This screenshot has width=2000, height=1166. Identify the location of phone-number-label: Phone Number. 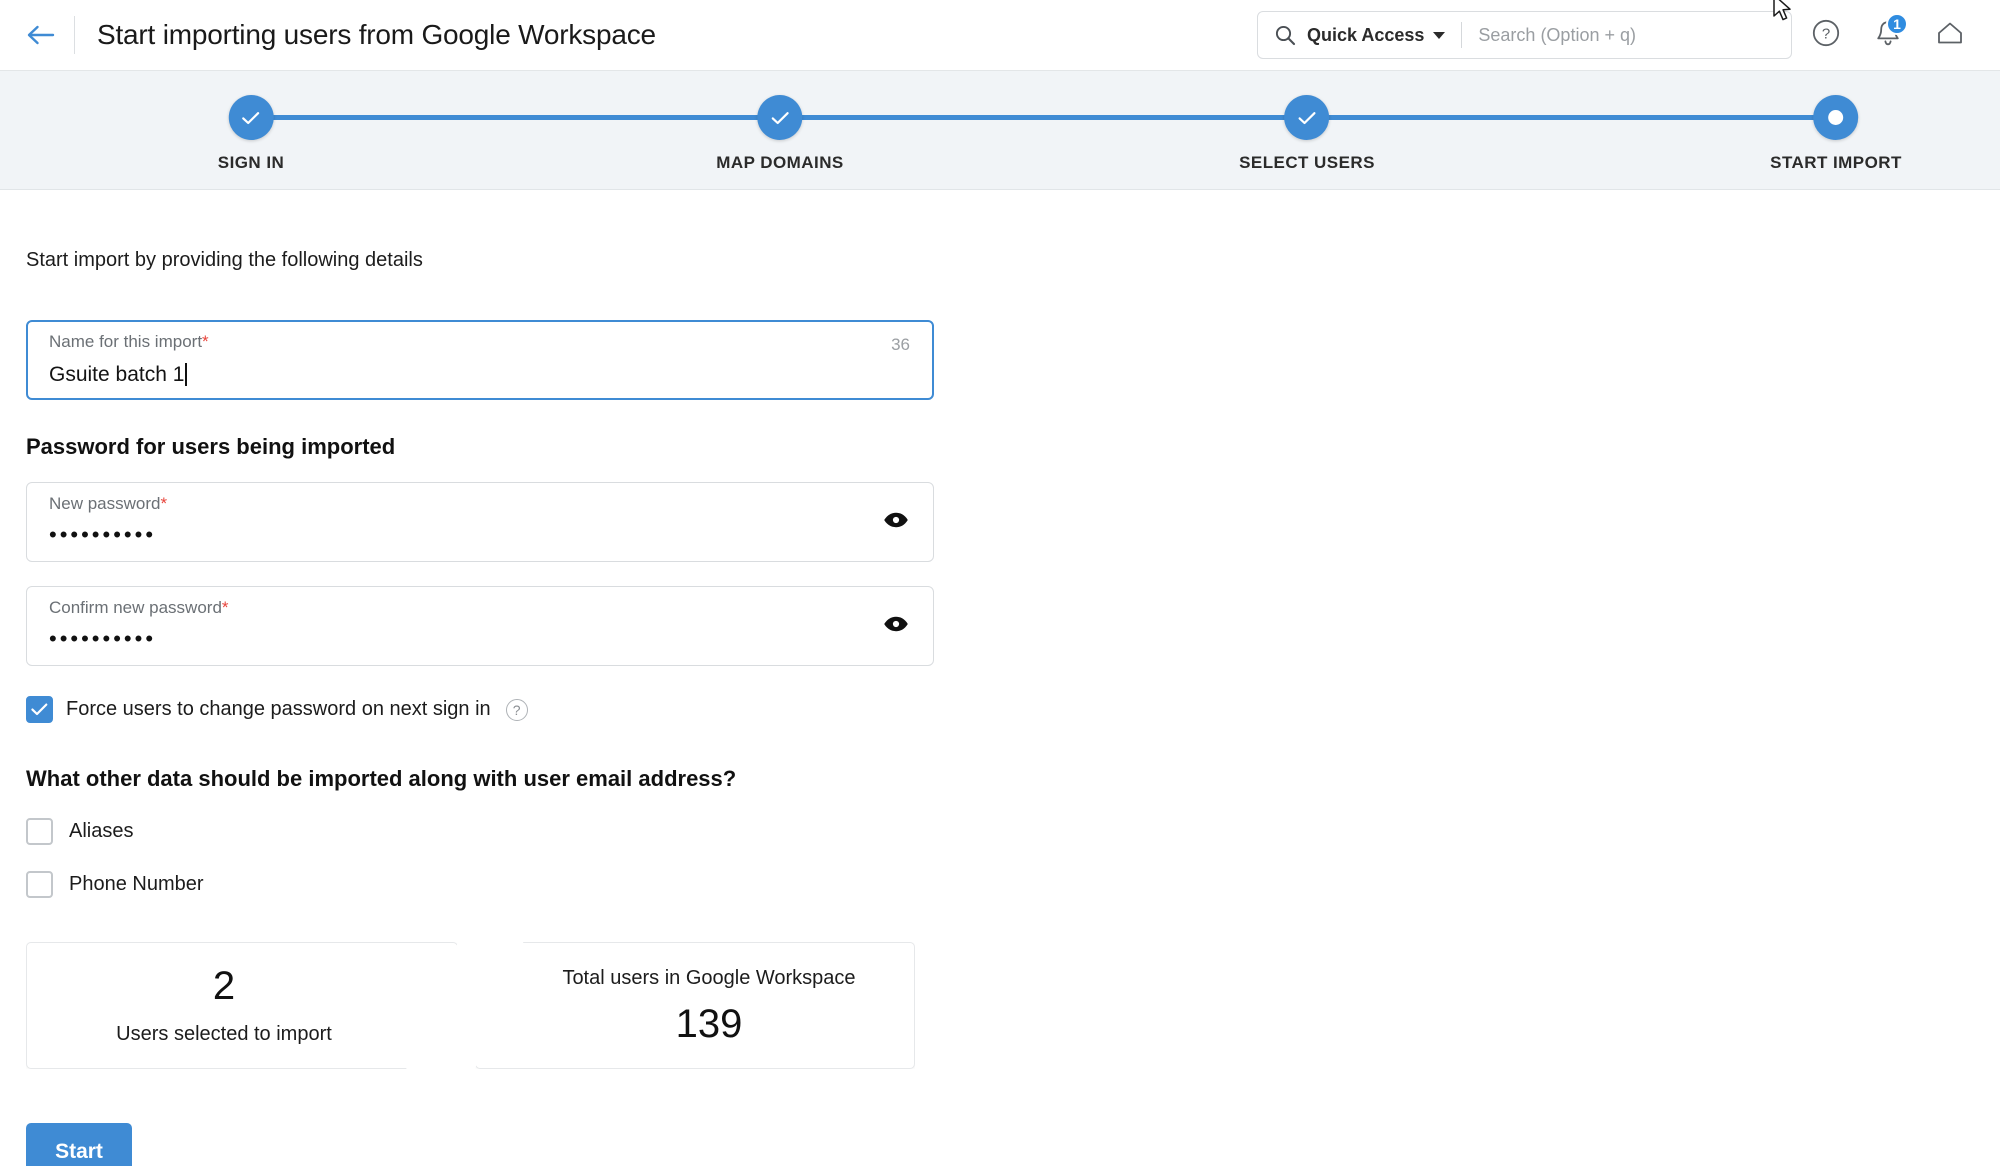
(136, 884).